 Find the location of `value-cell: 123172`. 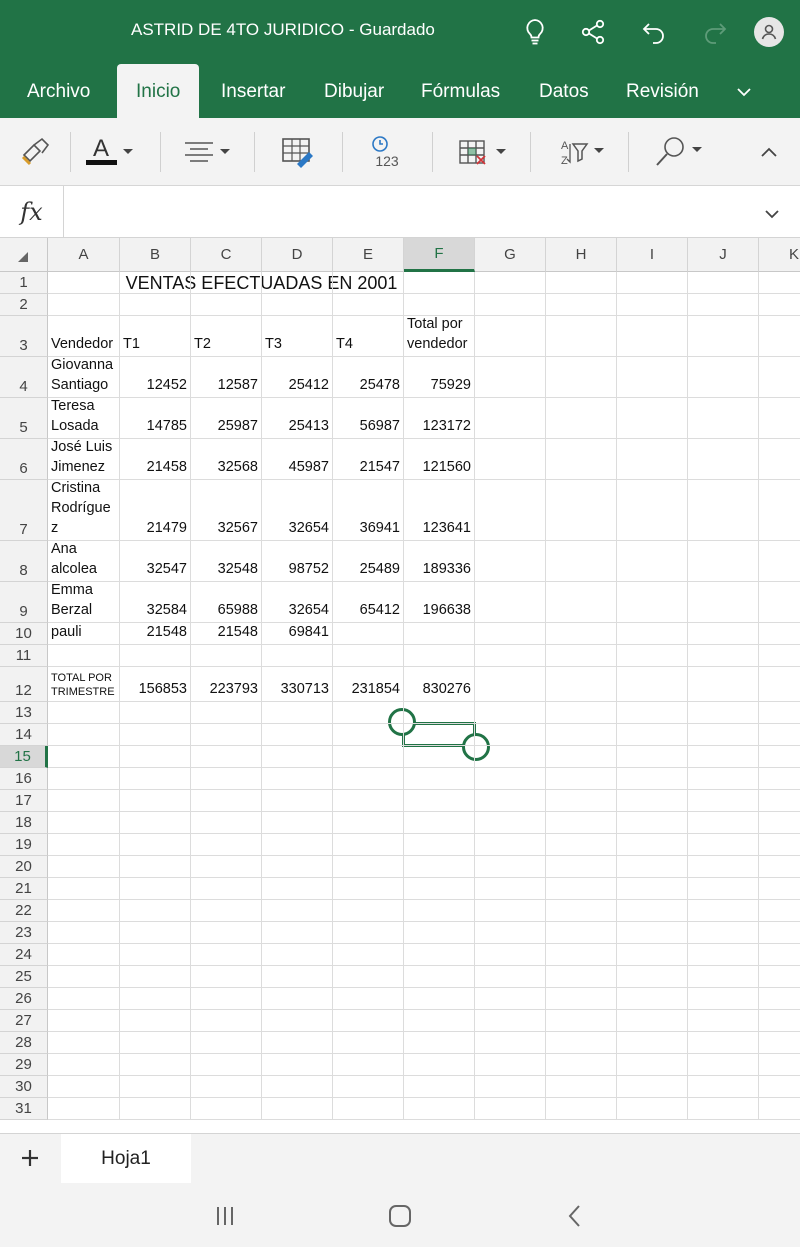

value-cell: 123172 is located at coordinates (439, 418).